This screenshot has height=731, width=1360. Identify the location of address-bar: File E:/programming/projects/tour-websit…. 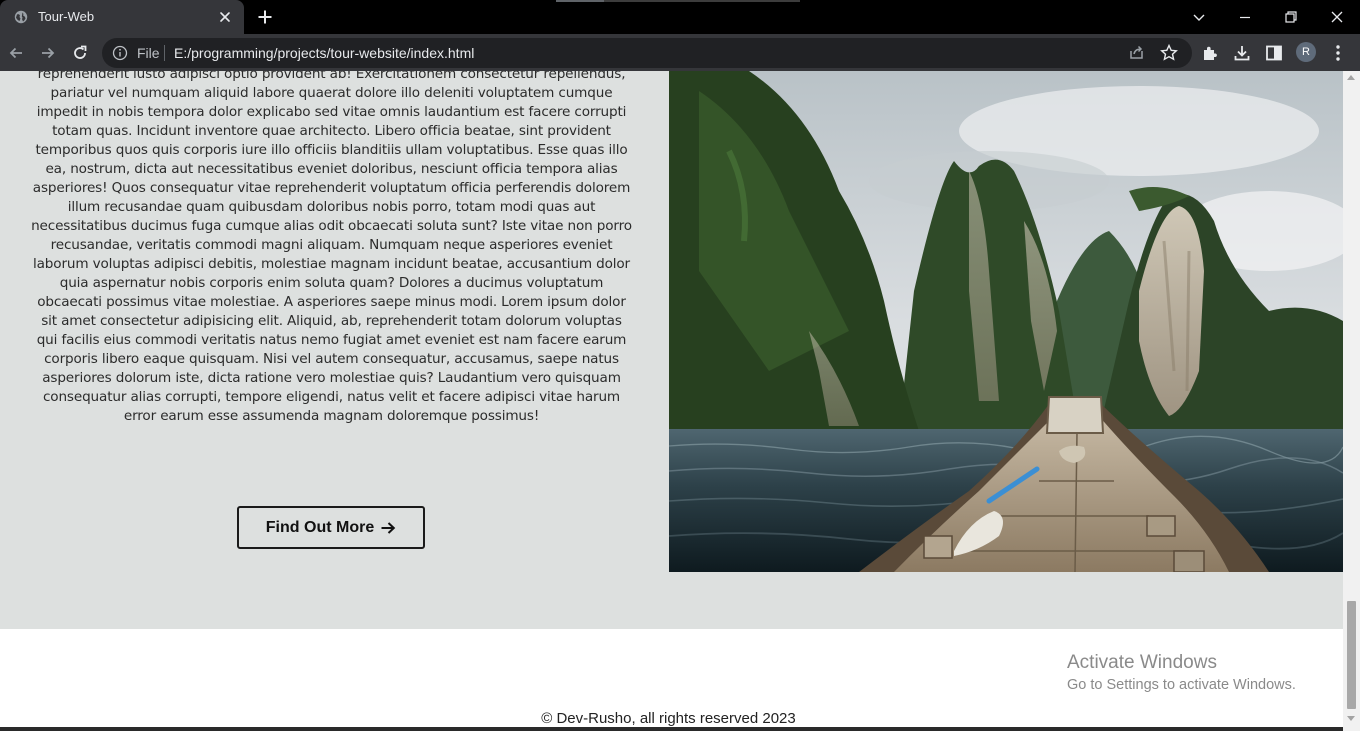
(647, 53).